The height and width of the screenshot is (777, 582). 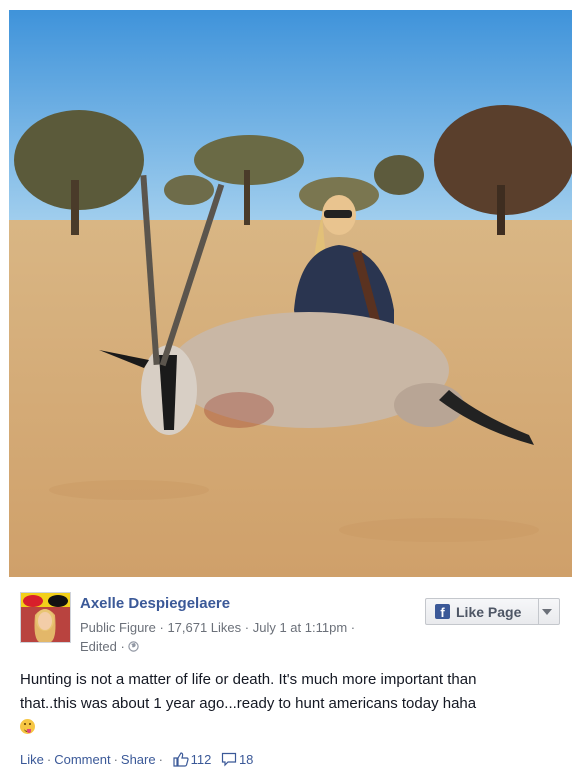 What do you see at coordinates (547, 612) in the screenshot?
I see `chevron-down-icon` at bounding box center [547, 612].